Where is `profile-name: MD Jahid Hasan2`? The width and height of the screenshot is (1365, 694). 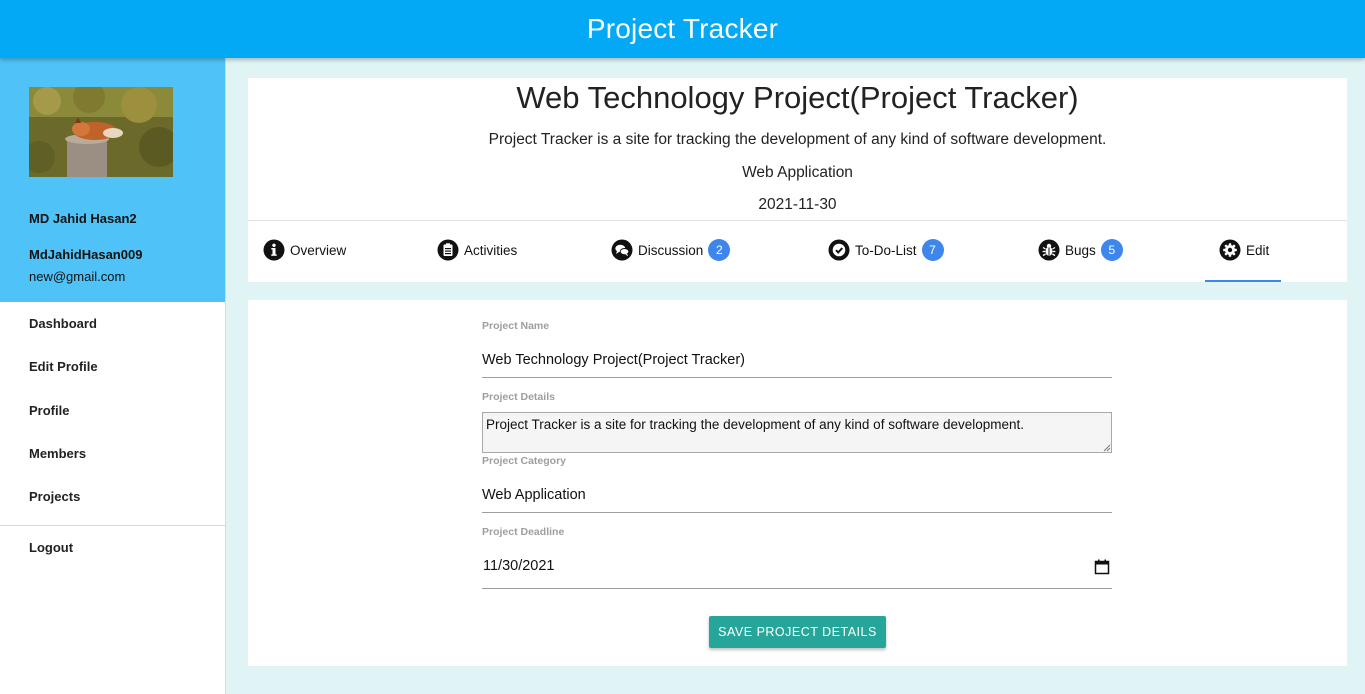
profile-name: MD Jahid Hasan2 is located at coordinates (83, 218).